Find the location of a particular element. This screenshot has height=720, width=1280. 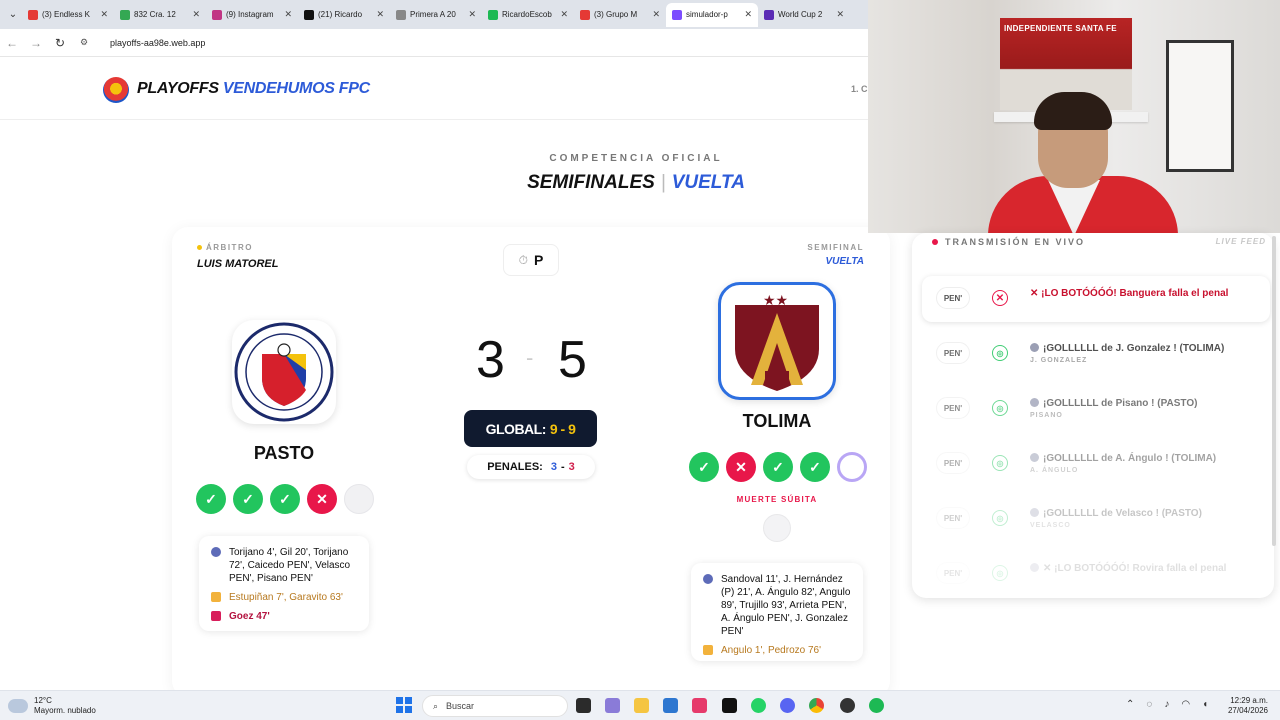

tab-search-icon: ⌄ is located at coordinates (13, 14).